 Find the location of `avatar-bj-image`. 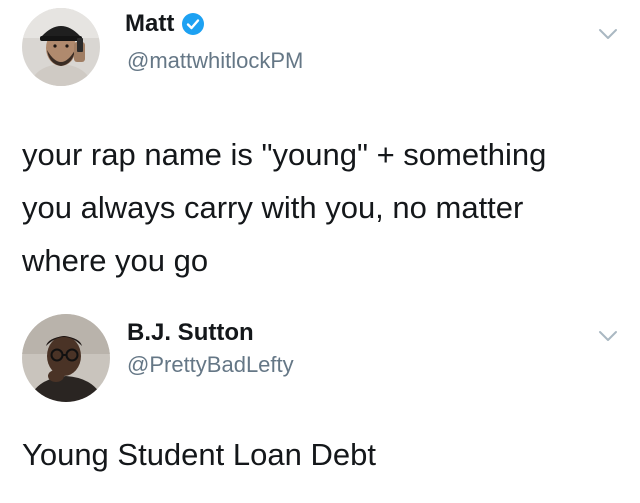

avatar-bj-image is located at coordinates (66, 358).